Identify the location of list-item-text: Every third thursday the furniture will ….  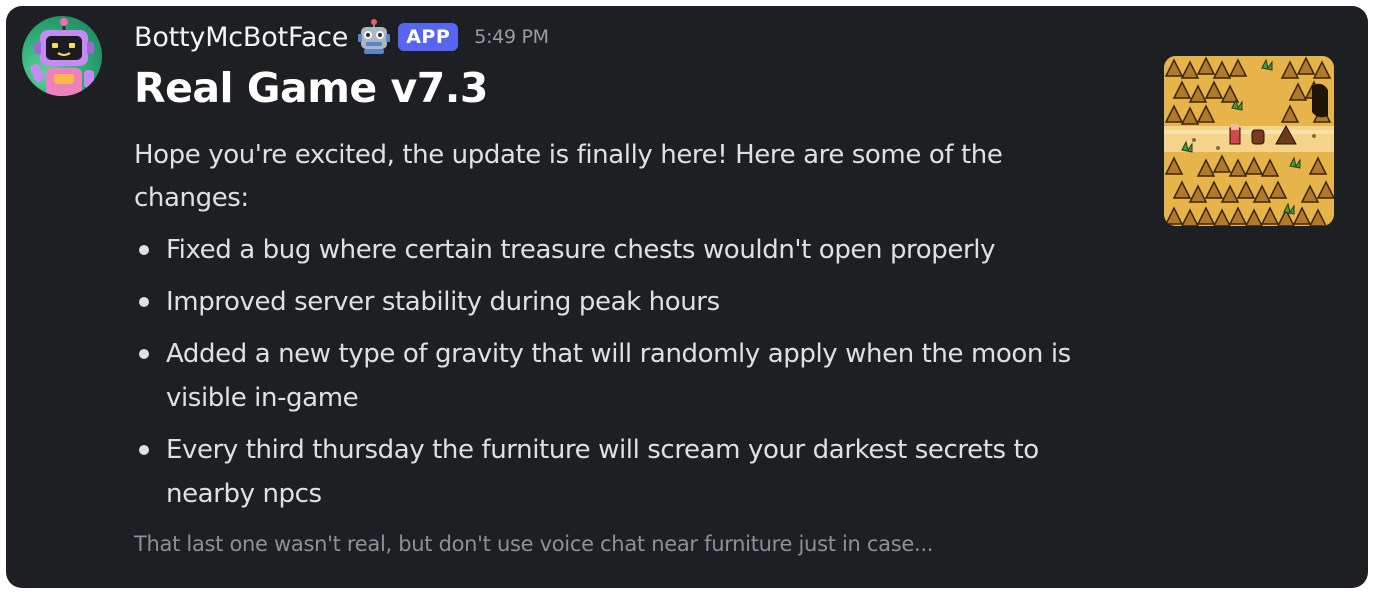
(602, 472).